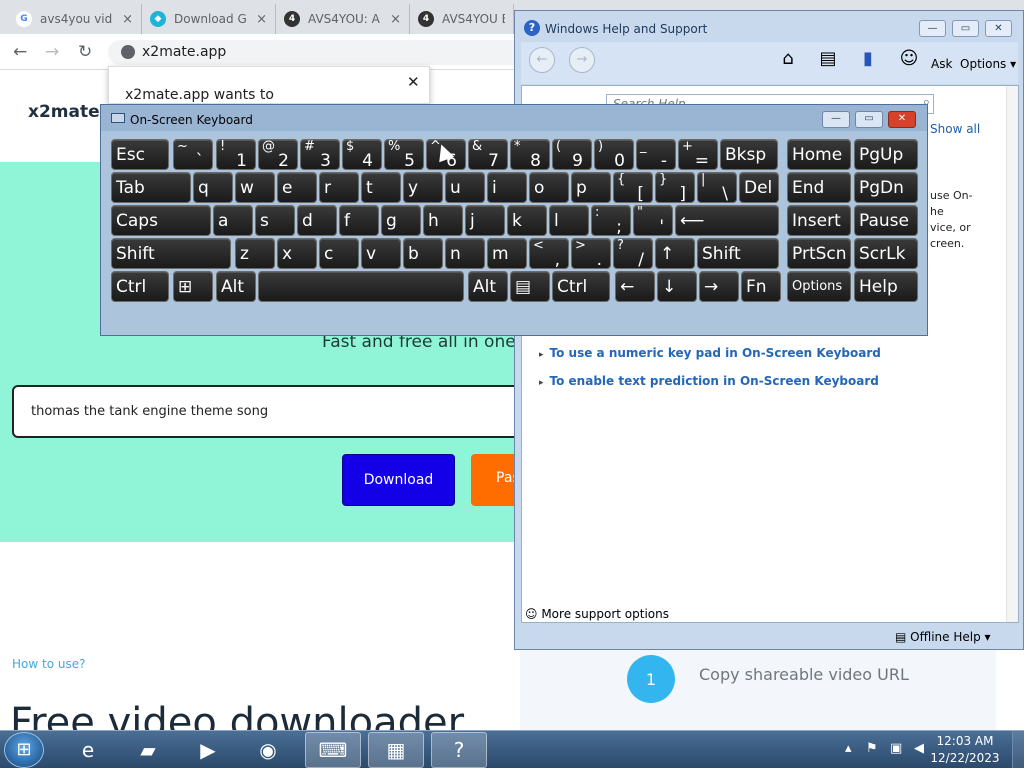  What do you see at coordinates (677, 286) in the screenshot?
I see `key: ↓` at bounding box center [677, 286].